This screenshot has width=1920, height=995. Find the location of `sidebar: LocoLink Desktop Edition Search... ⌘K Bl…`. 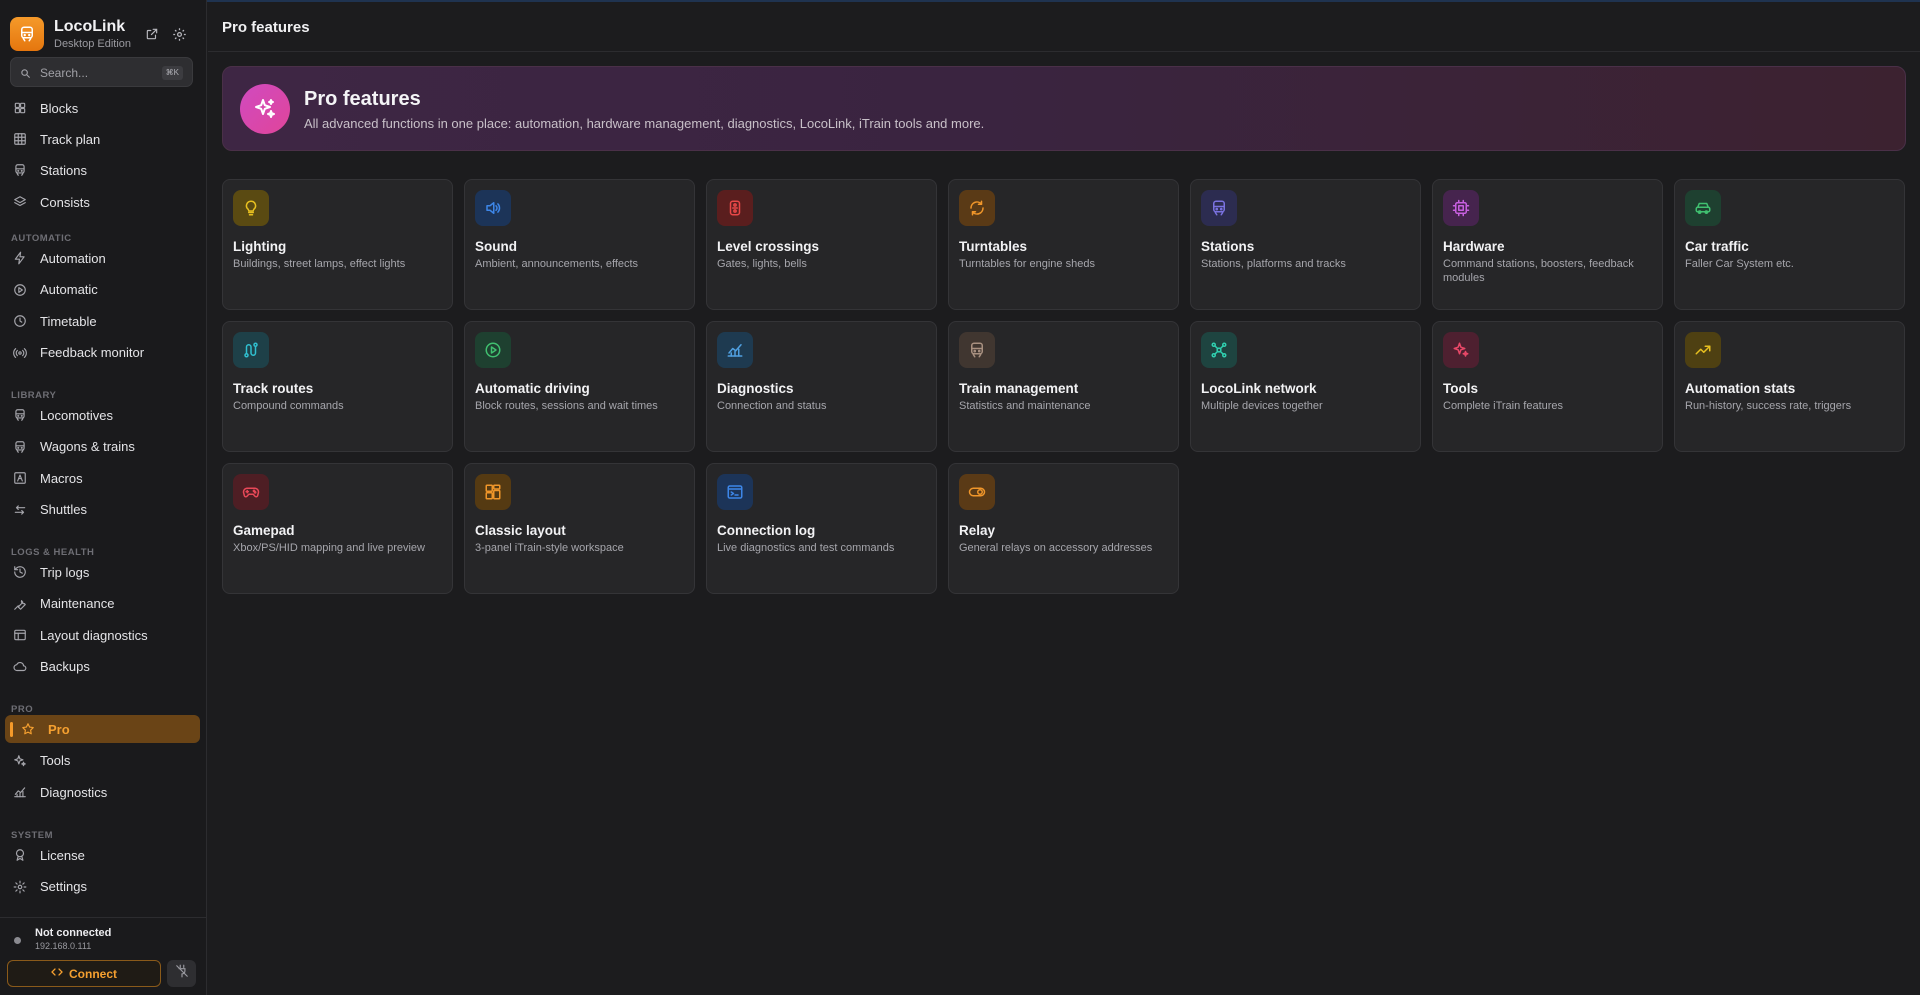

sidebar: LocoLink Desktop Edition Search... ⌘K Bl… is located at coordinates (103, 497).